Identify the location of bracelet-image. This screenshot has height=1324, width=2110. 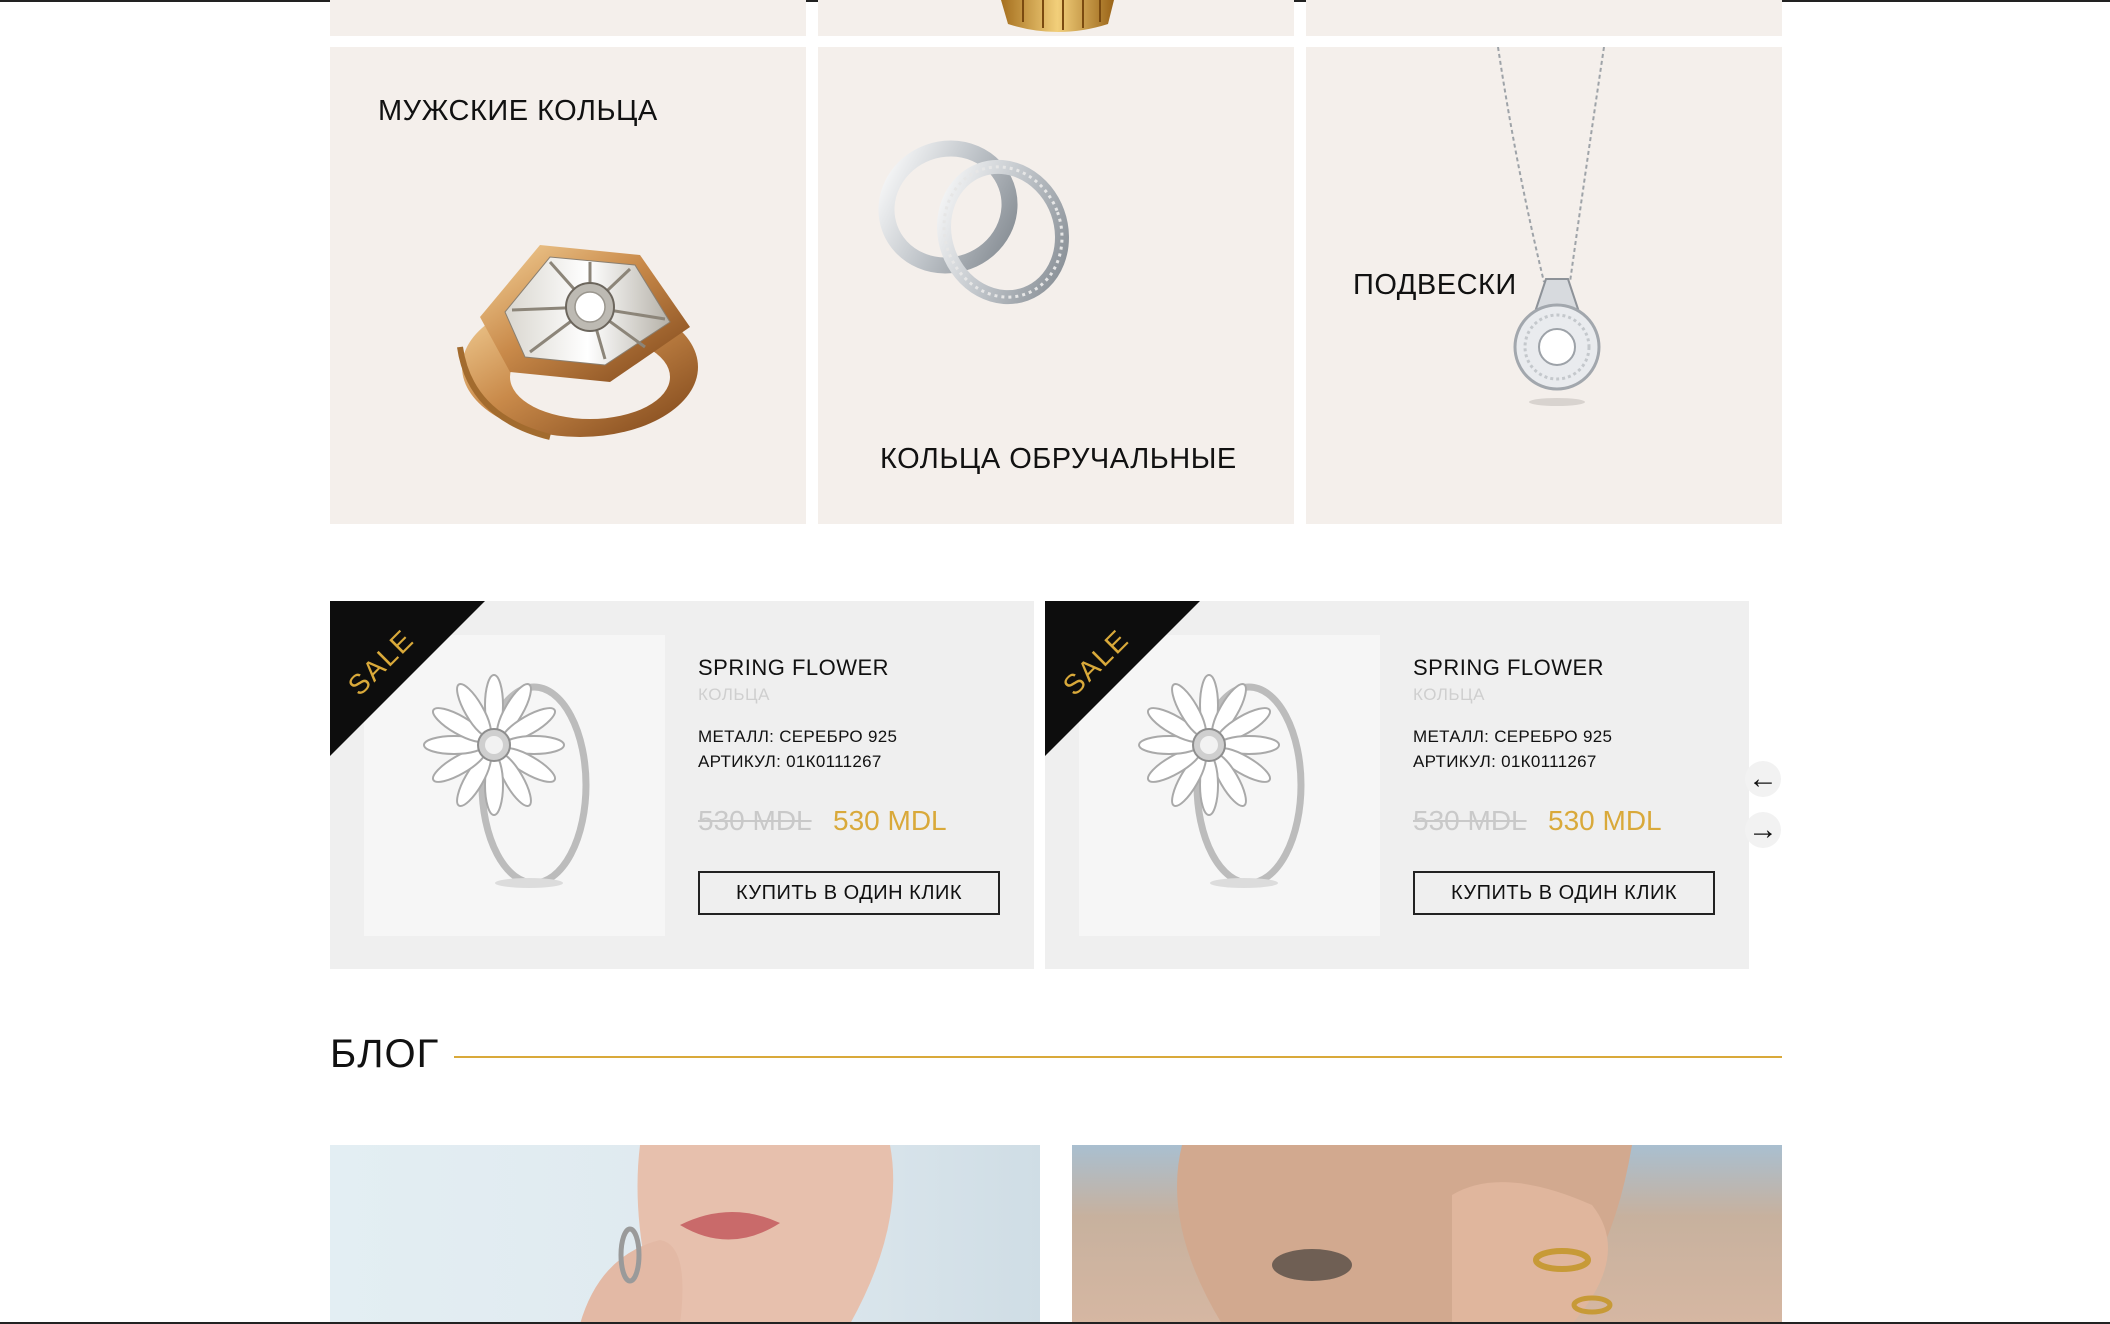
(1057, 16).